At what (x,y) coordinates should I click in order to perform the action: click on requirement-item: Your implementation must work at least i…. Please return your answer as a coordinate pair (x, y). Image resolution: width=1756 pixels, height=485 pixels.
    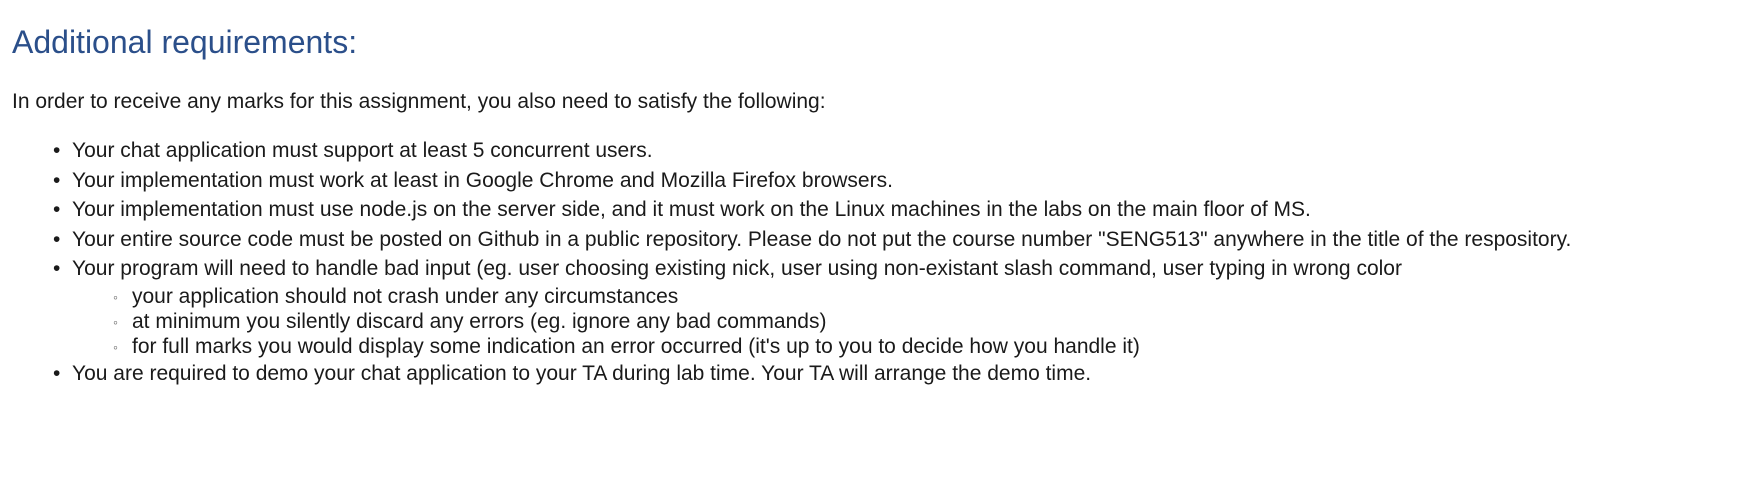
    Looking at the image, I should click on (867, 181).